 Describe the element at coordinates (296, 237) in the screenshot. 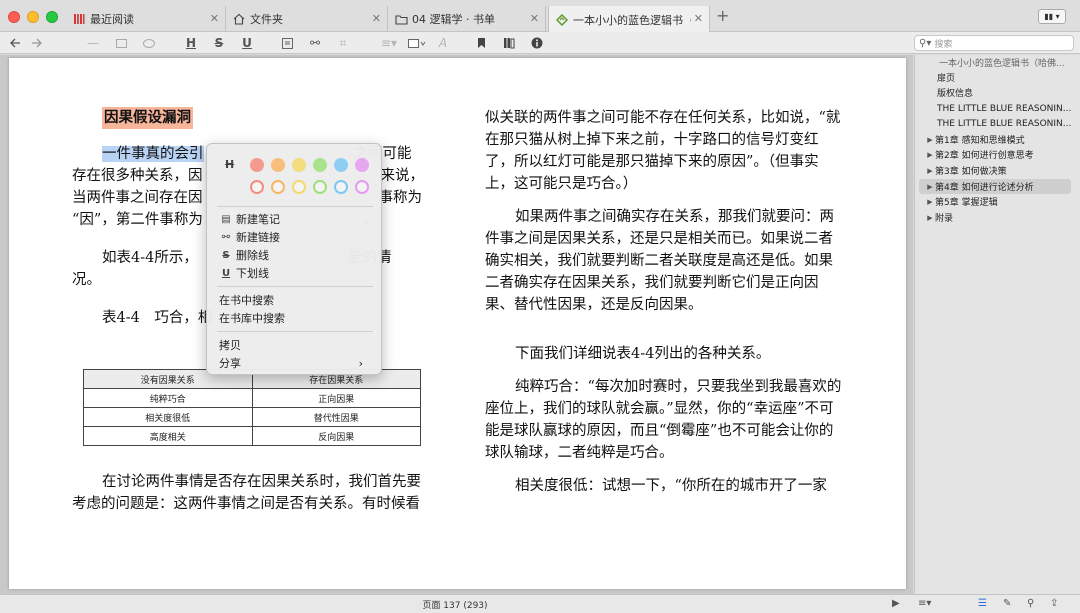

I see `menu-item-new-link: ⚯ 新建链接` at that location.